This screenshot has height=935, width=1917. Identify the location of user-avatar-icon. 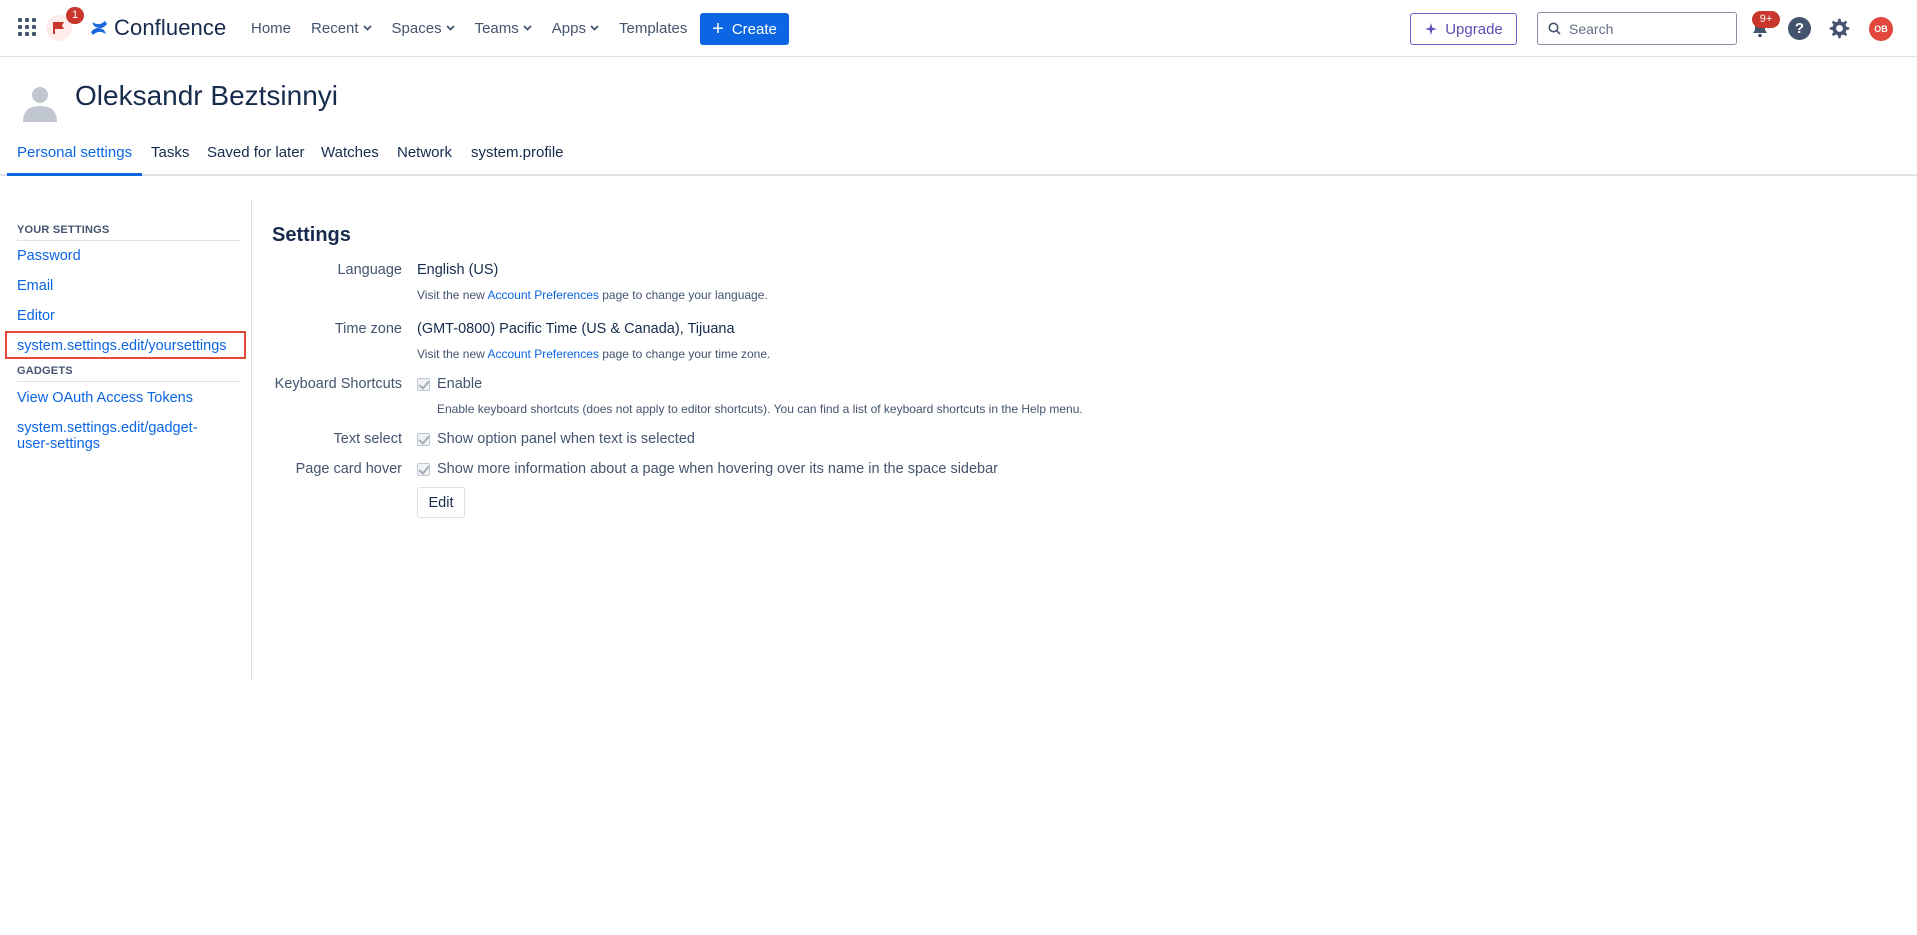
(40, 104).